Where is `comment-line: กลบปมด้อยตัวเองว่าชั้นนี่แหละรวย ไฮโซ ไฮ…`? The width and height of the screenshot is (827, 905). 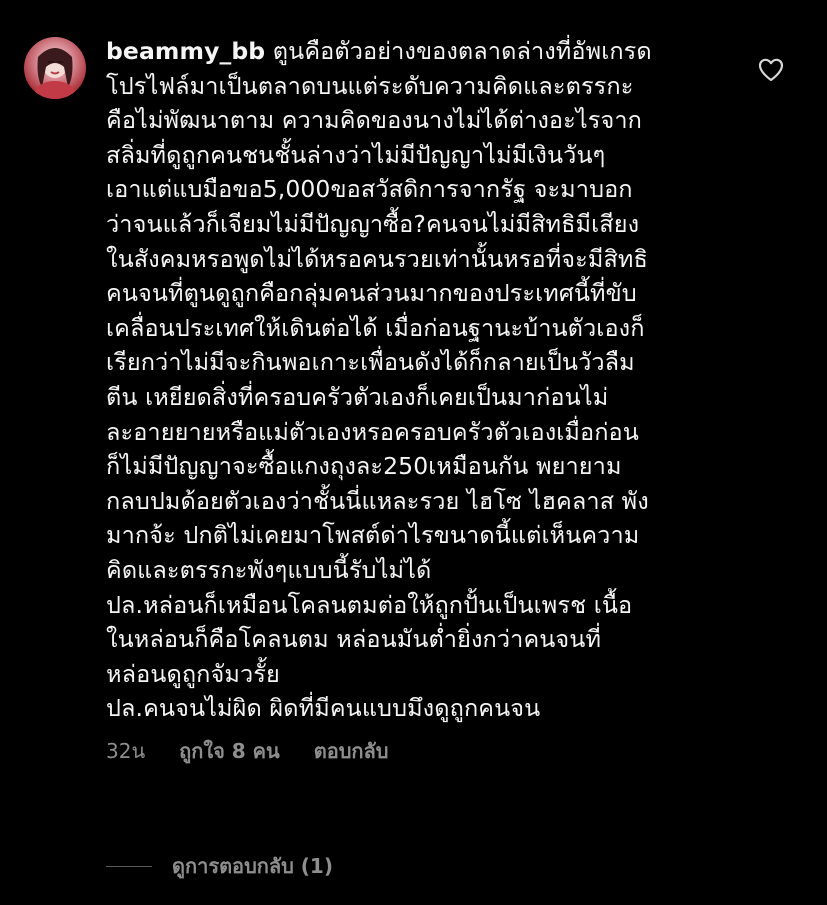 comment-line: กลบปมด้อยตัวเองว่าชั้นนี่แหละรวย ไฮโซ ไฮ… is located at coordinates (377, 500).